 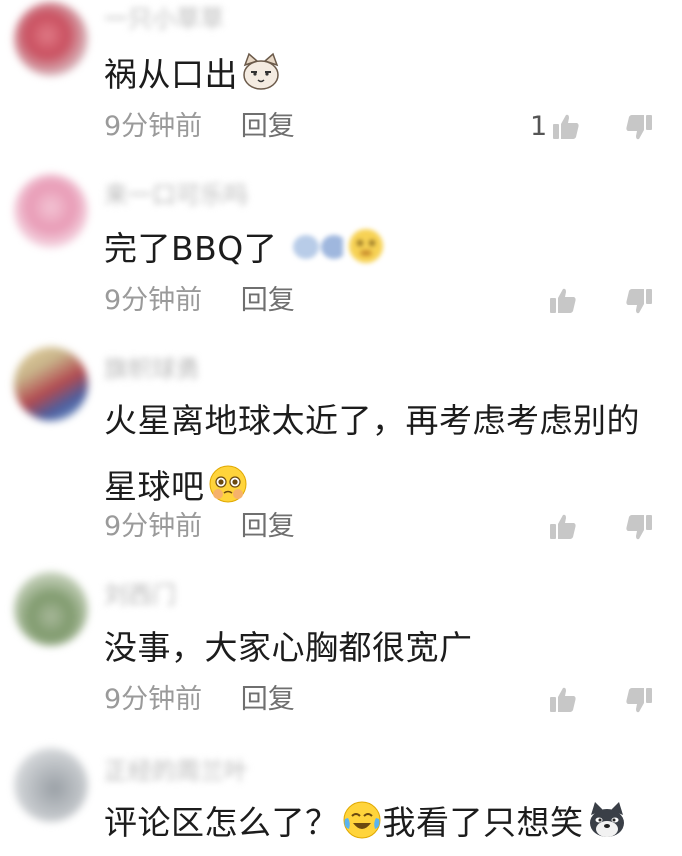 I want to click on comment-text-line: 星球吧, so click(x=154, y=486).